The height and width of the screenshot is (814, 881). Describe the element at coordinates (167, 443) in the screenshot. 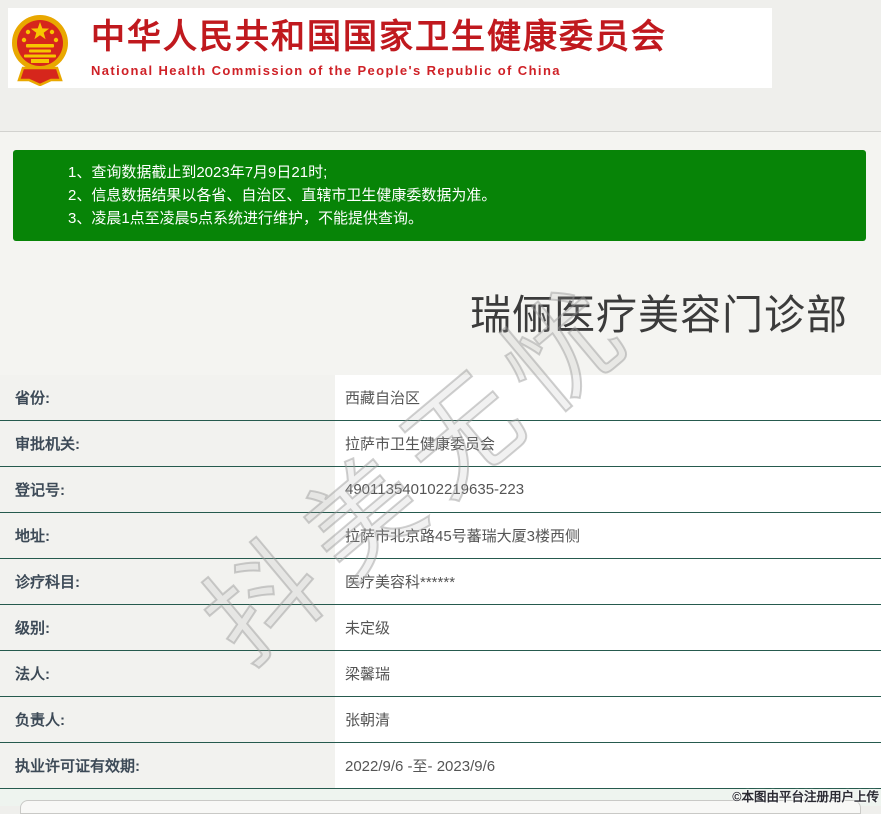

I see `field-label: 审批机关:` at that location.